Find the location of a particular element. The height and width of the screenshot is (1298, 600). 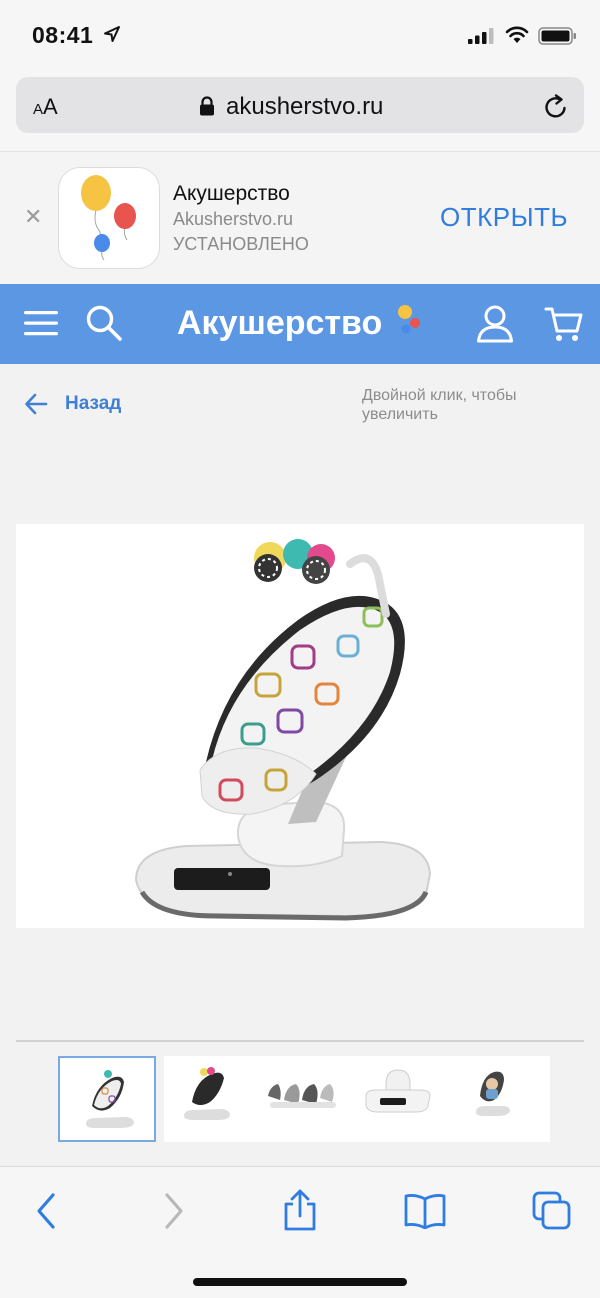

wifi-icon is located at coordinates (517, 34).